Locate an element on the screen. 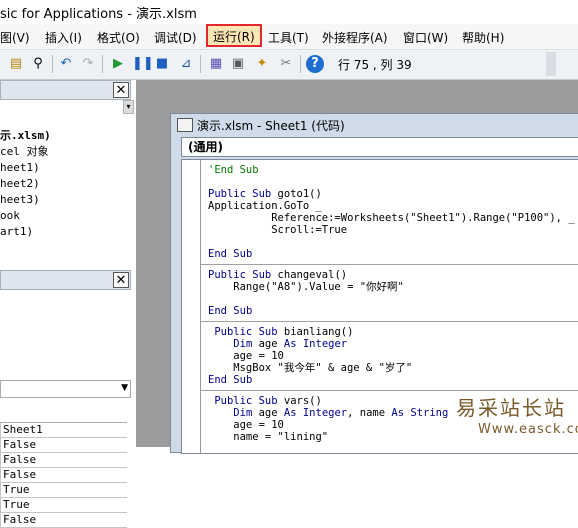  project-explorer-header: ✕ is located at coordinates (65, 90).